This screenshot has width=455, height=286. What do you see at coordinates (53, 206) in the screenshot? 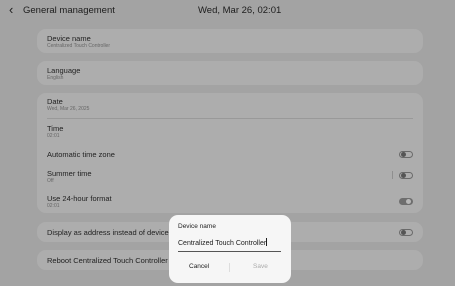
I see `use-24-hour-format-value: 02:01` at bounding box center [53, 206].